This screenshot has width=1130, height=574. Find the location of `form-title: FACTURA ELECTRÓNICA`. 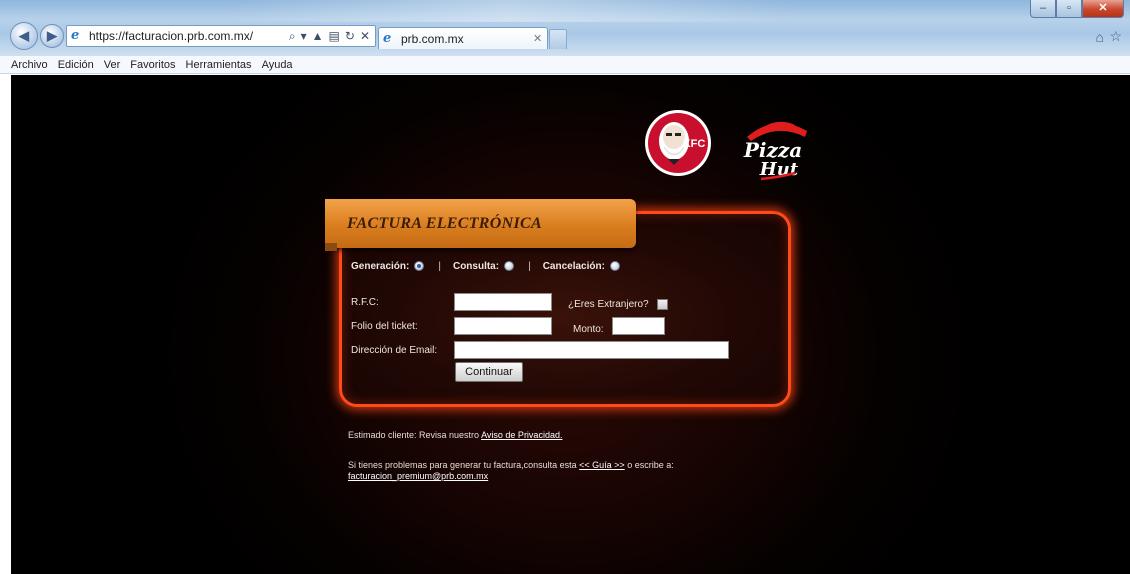

form-title: FACTURA ELECTRÓNICA is located at coordinates (480, 223).